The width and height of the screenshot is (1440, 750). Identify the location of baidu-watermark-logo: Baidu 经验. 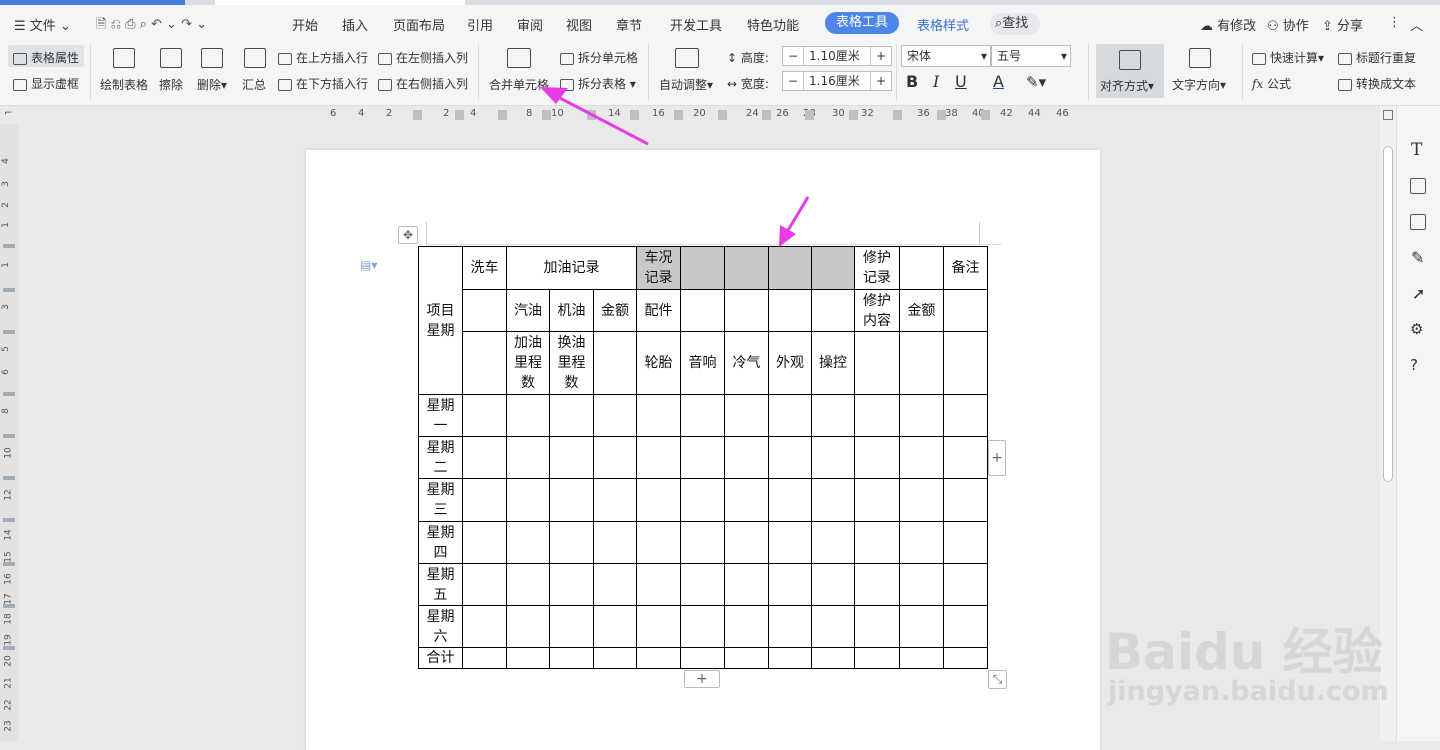
(1244, 652).